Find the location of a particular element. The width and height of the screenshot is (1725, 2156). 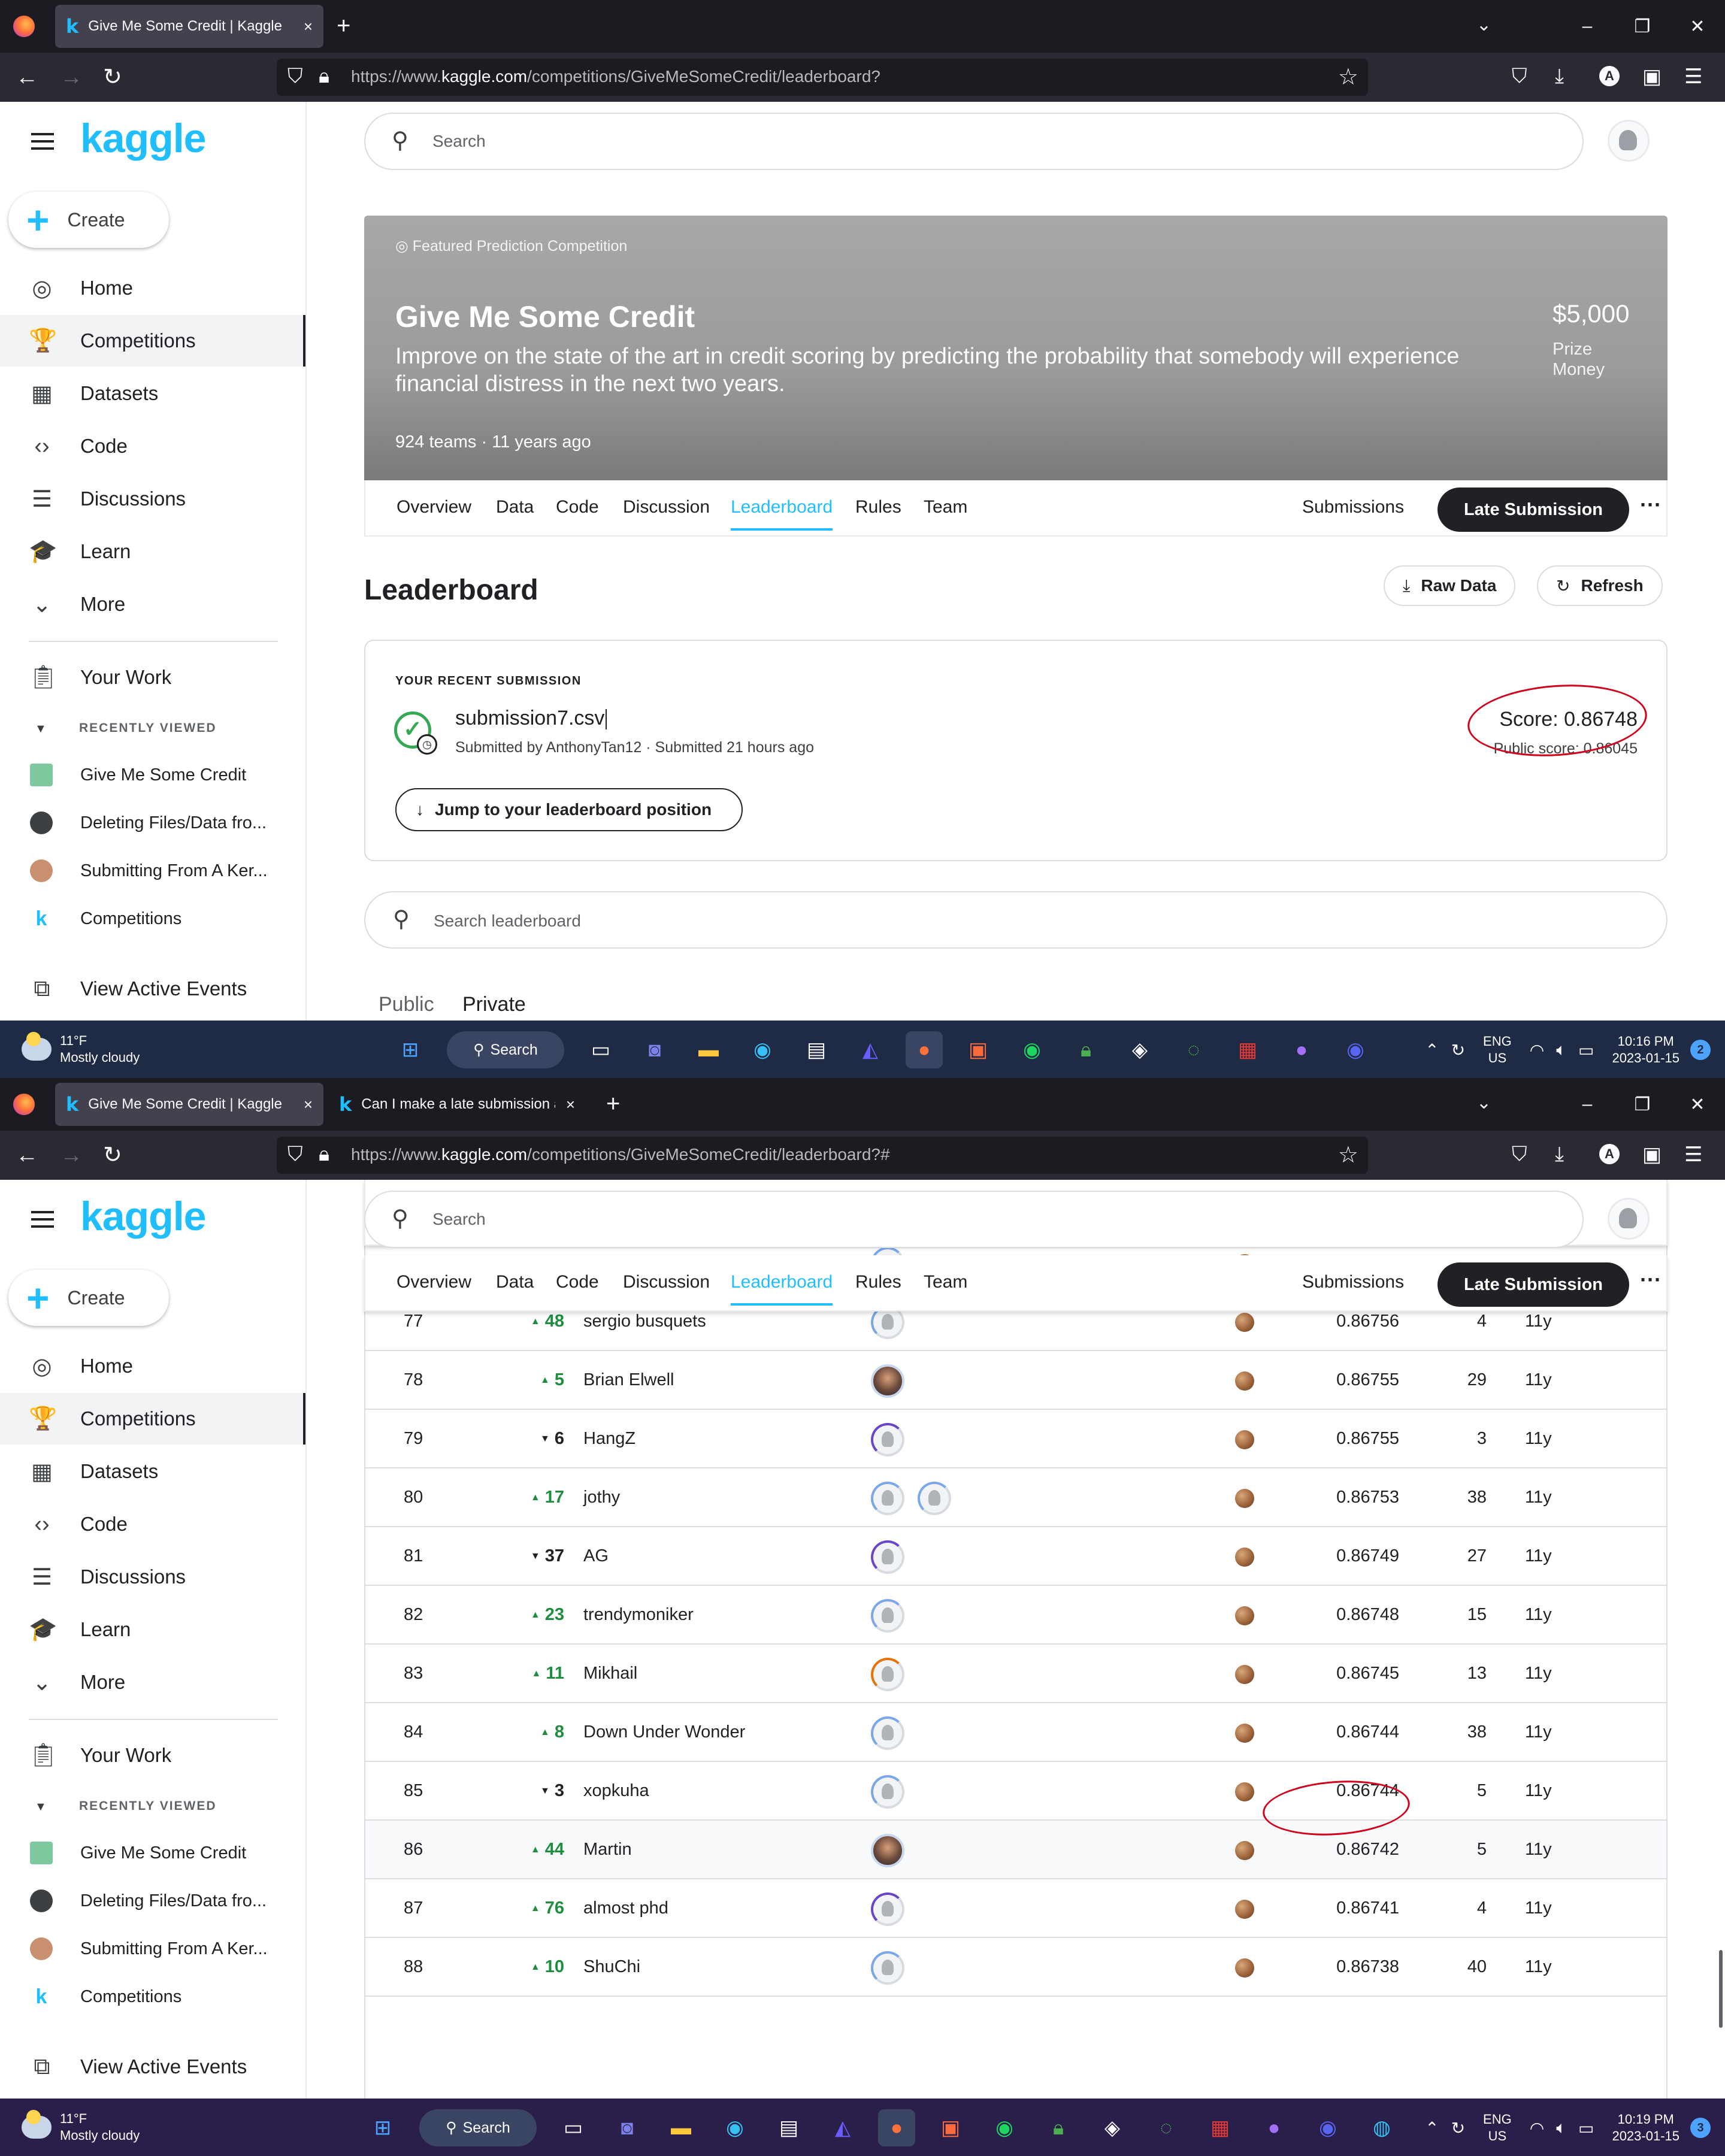

table-row: 83 ▲ 11 Mikhail 0.86745 13 11y is located at coordinates (1015, 1674).